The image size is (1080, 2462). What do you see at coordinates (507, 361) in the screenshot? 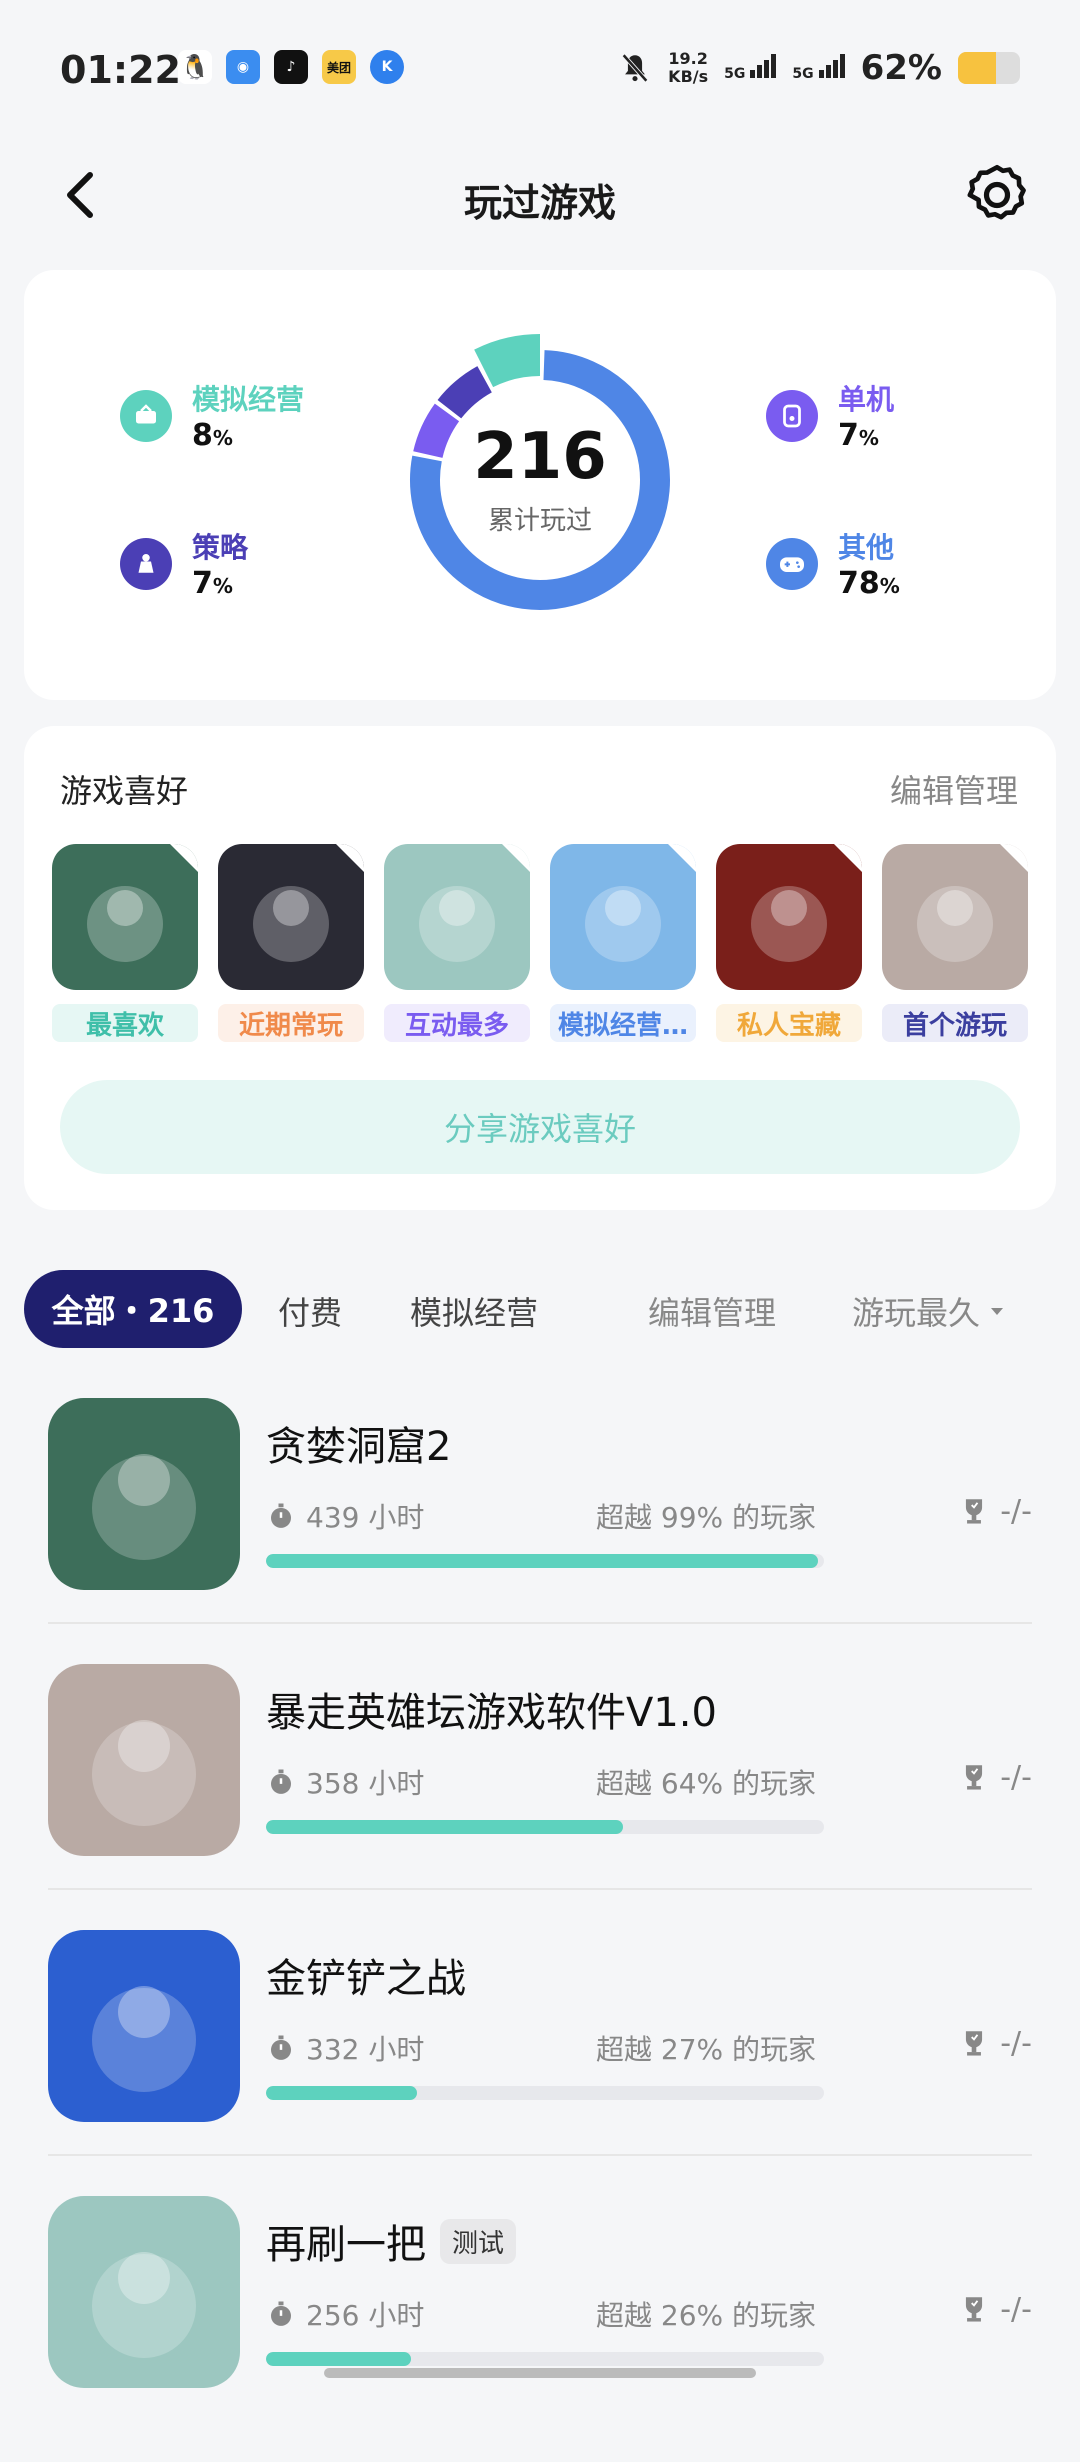
I see `donut-slice-simulation` at bounding box center [507, 361].